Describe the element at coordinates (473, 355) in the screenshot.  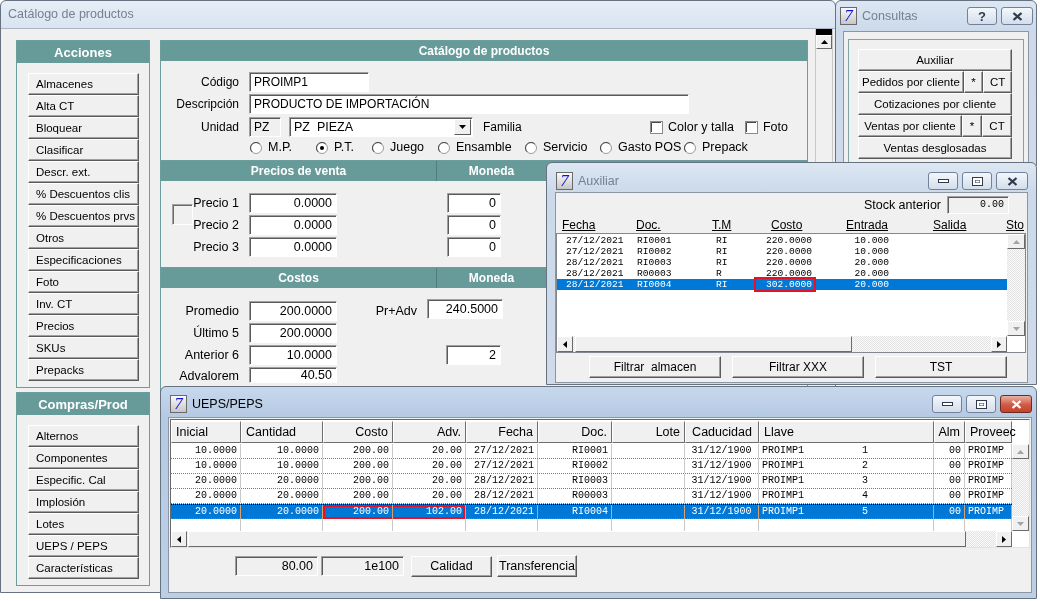
I see `currency-field: 2` at that location.